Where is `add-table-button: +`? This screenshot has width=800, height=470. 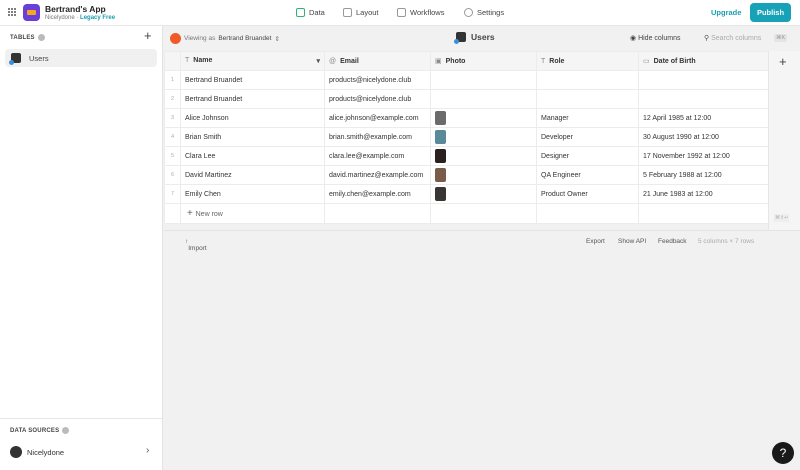 add-table-button: + is located at coordinates (148, 35).